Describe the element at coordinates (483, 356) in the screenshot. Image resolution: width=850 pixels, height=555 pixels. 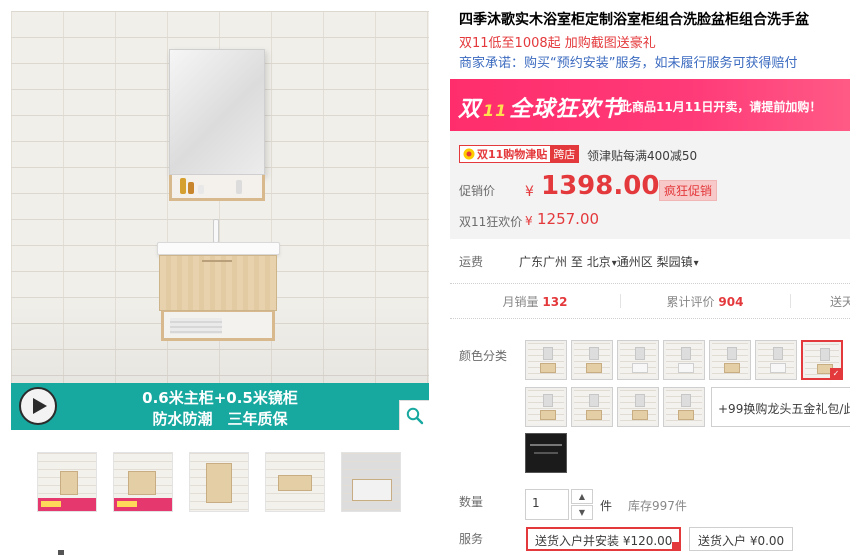
I see `color-option-label: 颜色分类` at that location.